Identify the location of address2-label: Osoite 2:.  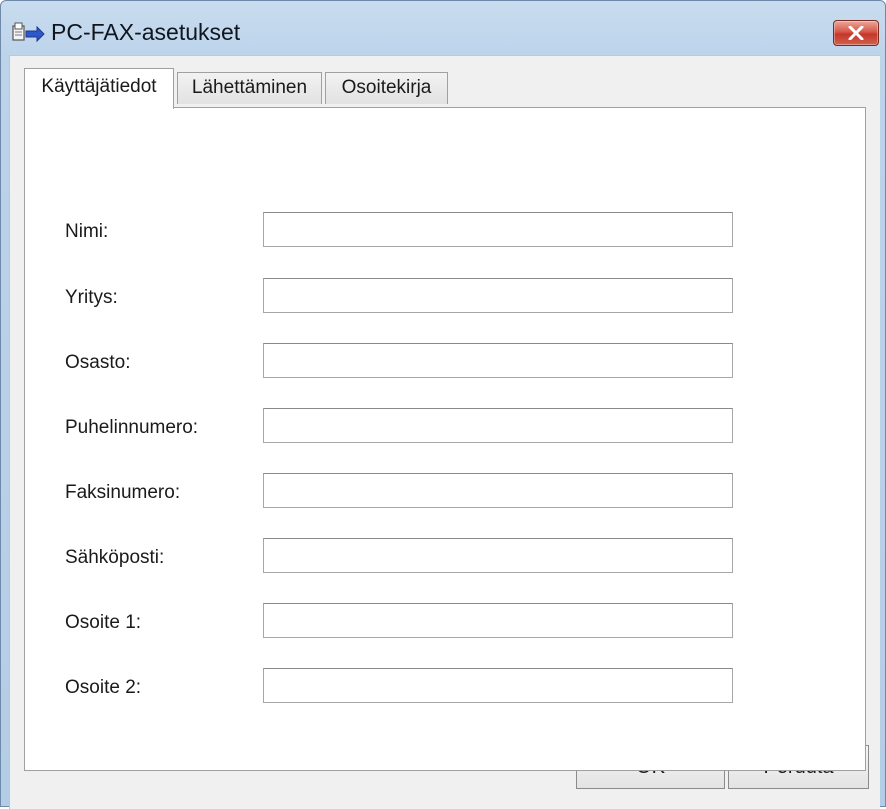
(103, 687).